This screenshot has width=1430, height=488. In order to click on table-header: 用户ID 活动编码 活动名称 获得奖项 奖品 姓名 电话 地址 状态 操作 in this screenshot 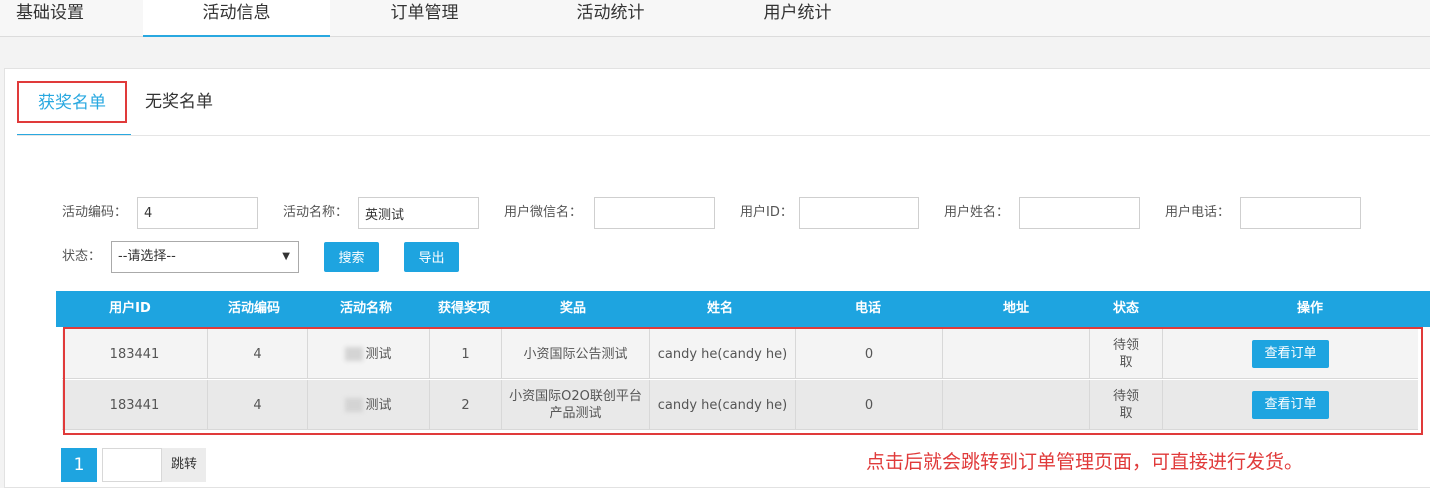, I will do `click(743, 309)`.